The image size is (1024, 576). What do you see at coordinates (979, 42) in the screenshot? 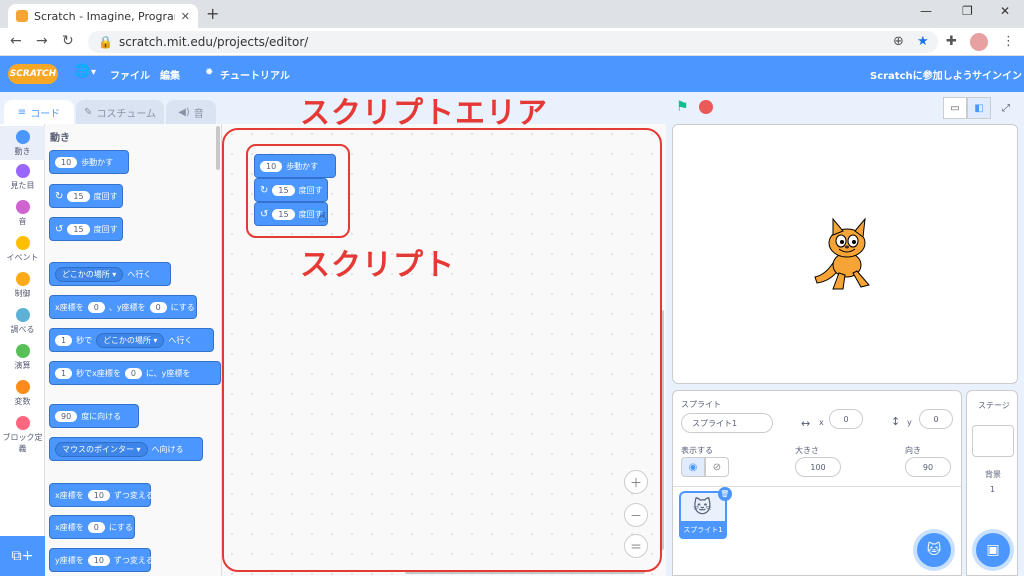
I see `profile-avatar` at bounding box center [979, 42].